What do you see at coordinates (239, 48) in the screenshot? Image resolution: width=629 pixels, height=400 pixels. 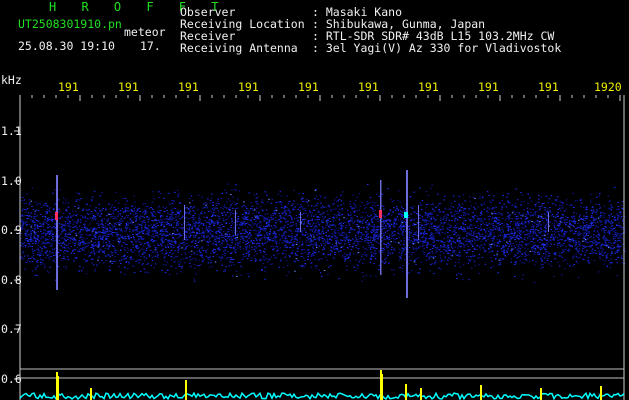 I see `antenna-label: Receiving Antenna` at bounding box center [239, 48].